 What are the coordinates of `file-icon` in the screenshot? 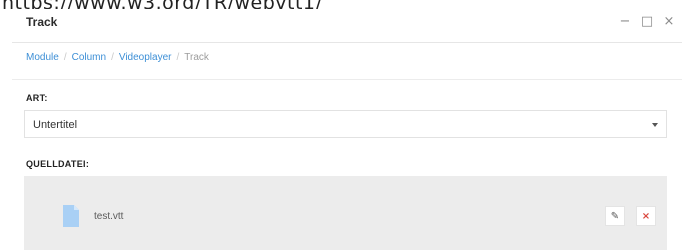 It's located at (71, 216).